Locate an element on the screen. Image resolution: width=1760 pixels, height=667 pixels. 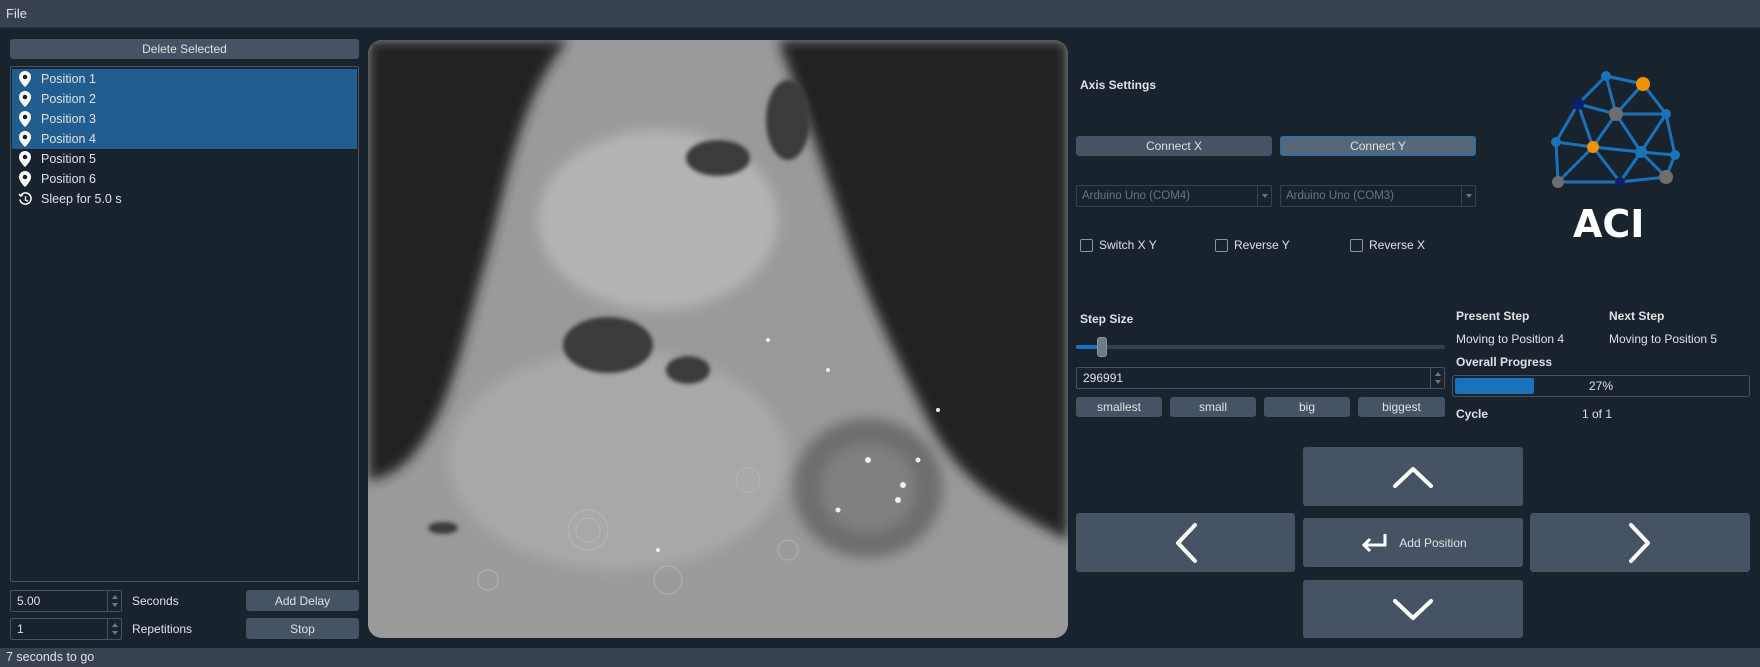
aci-logo: ACI is located at coordinates (1618, 157).